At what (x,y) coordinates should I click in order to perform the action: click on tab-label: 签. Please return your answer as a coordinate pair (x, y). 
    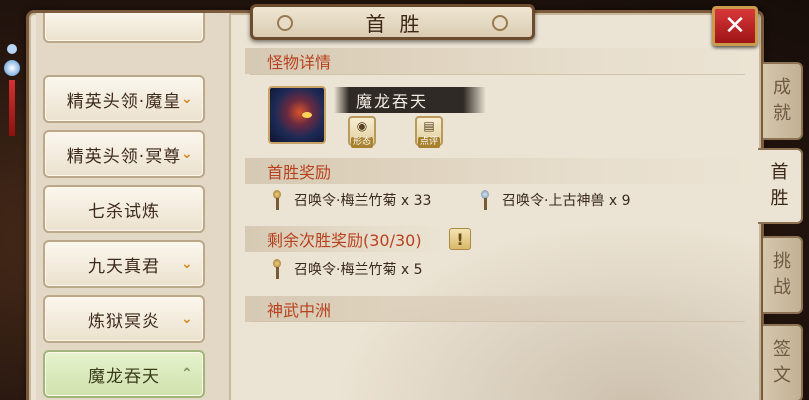
    Looking at the image, I should click on (782, 349).